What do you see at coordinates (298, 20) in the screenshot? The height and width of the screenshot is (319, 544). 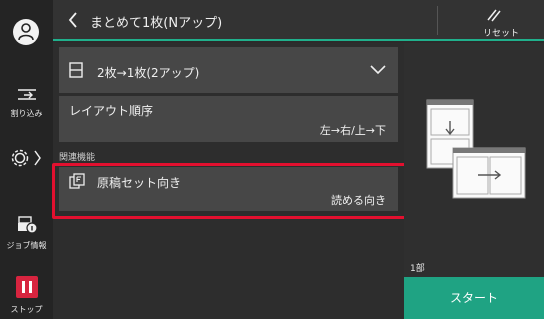 I see `header-bar: まとめて1枚(Nアップ) リセット` at bounding box center [298, 20].